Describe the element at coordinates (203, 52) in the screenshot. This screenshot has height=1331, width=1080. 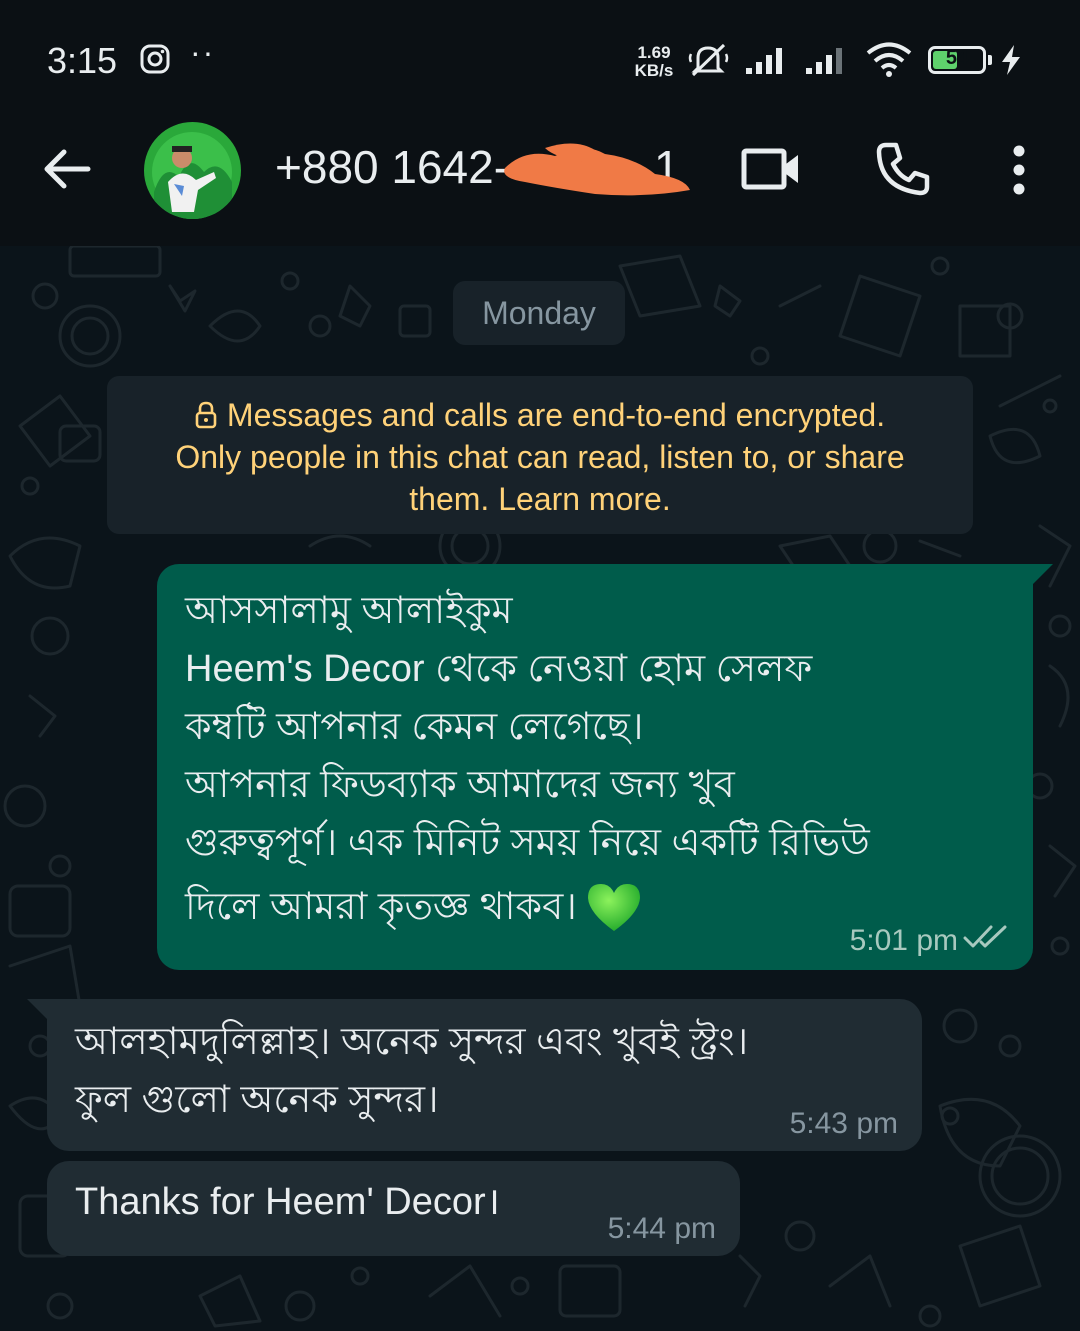
I see `notification-dots-icon: ··` at that location.